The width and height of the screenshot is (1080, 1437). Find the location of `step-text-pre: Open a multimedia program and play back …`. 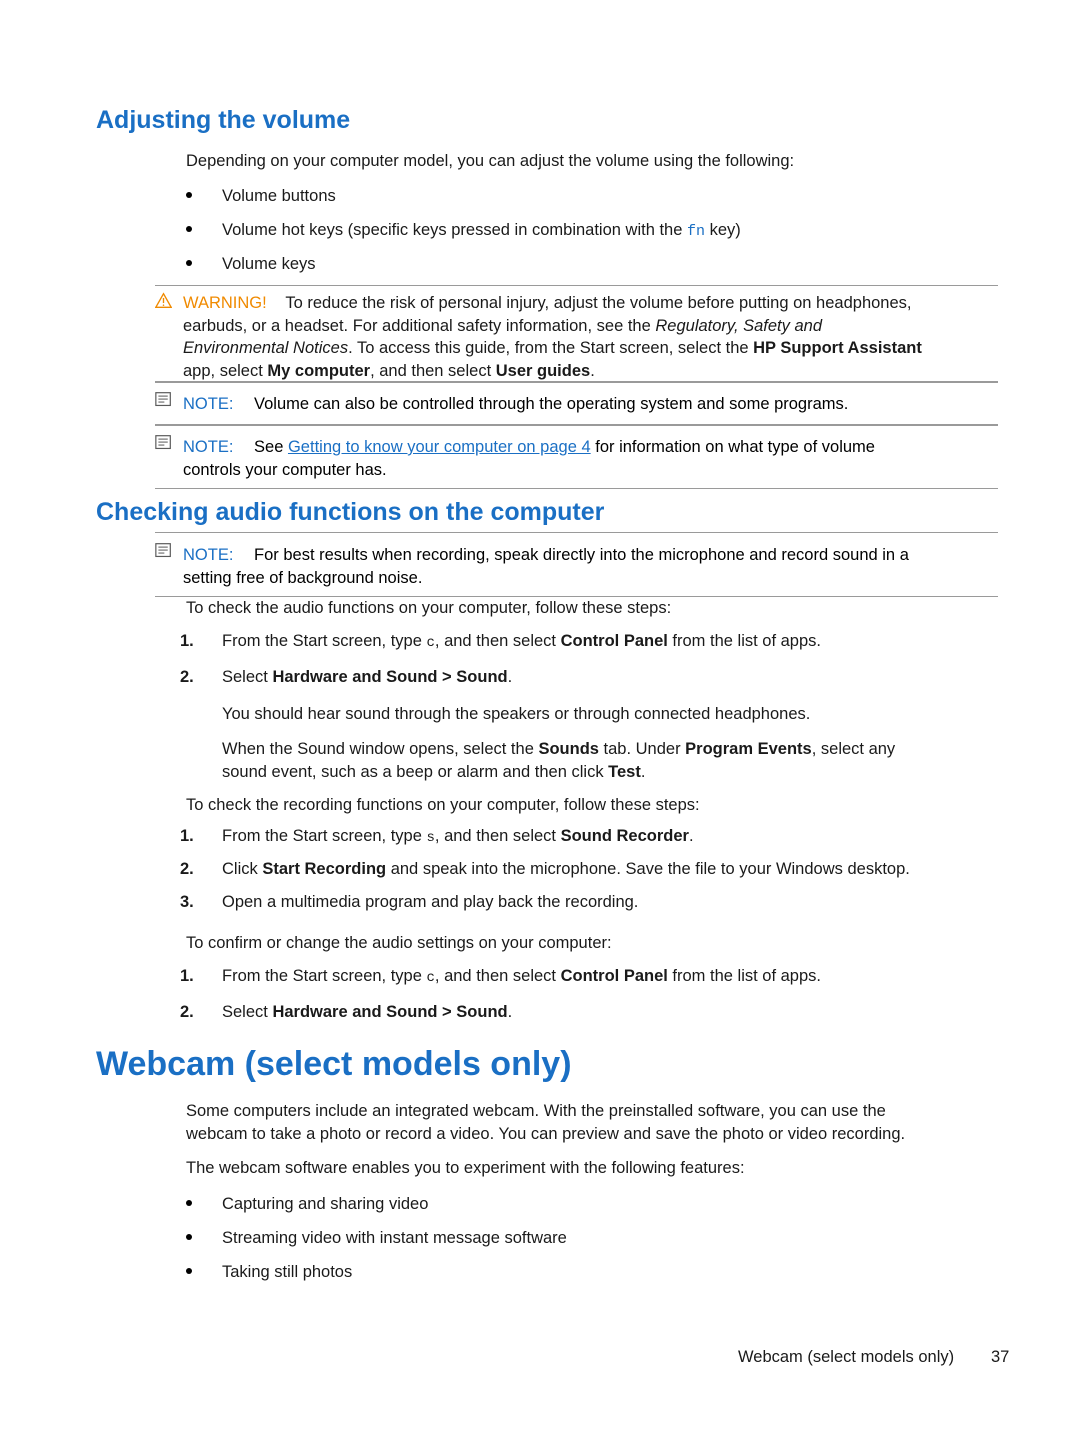

step-text-pre: Open a multimedia program and play back … is located at coordinates (430, 902).